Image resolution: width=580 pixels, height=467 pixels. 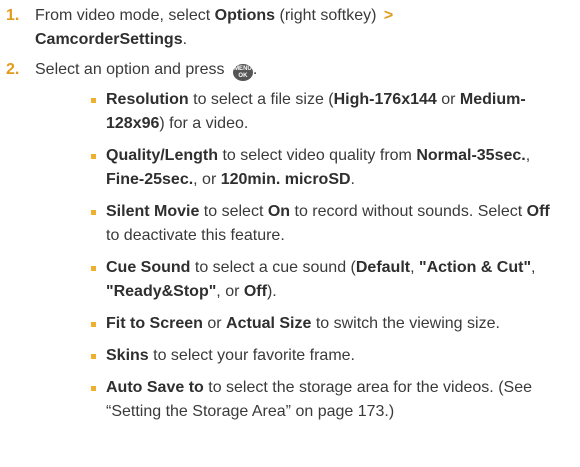 I want to click on option-value: "Ready&Stop", so click(x=161, y=291).